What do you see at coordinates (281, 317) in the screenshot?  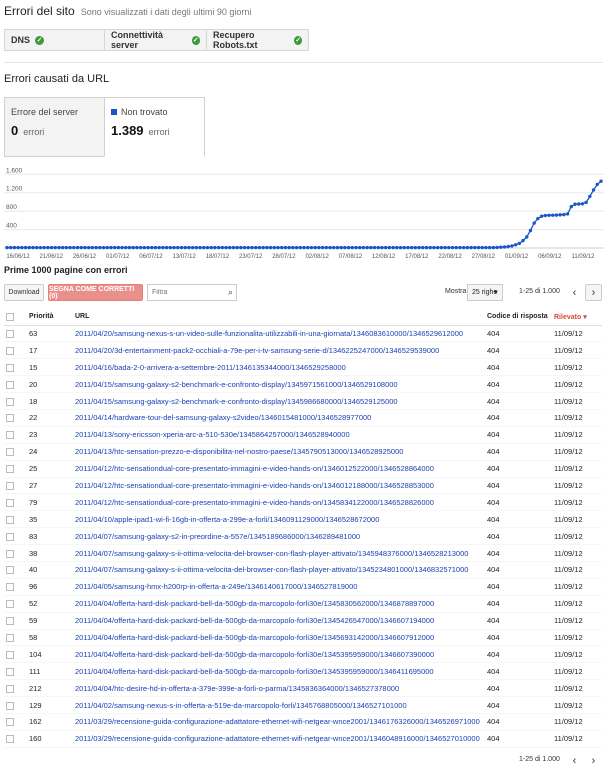 I see `col-url: URL` at bounding box center [281, 317].